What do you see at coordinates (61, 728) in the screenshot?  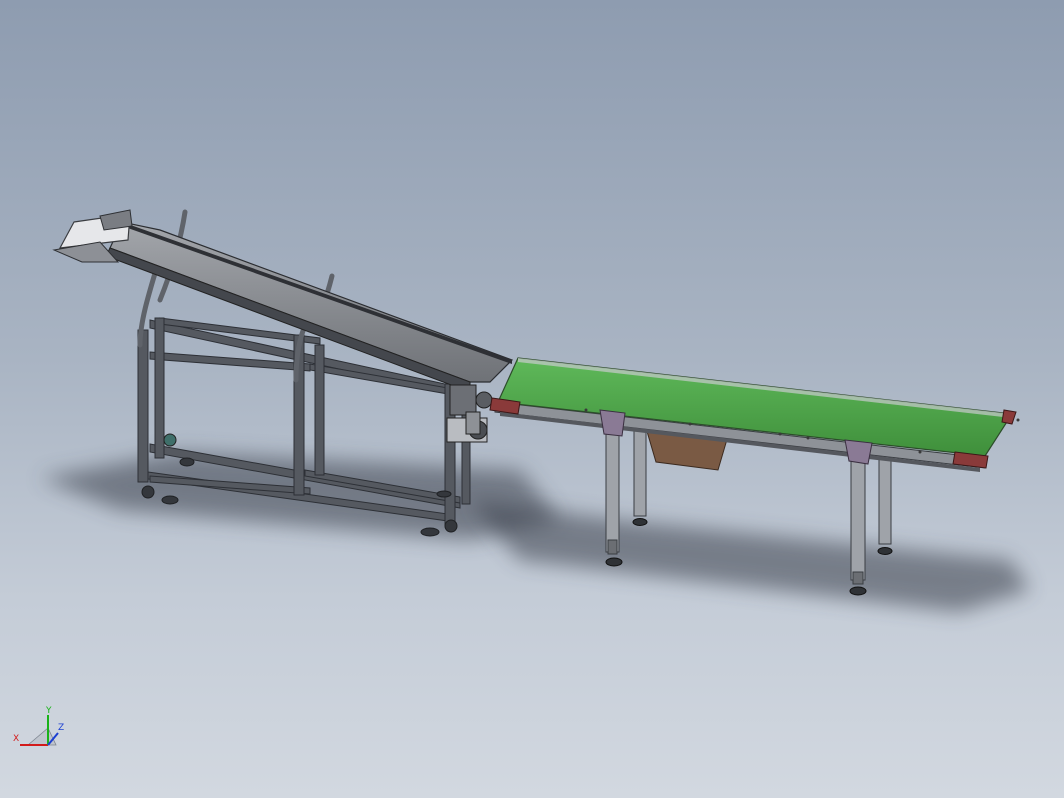 I see `z-axis-label: Z` at bounding box center [61, 728].